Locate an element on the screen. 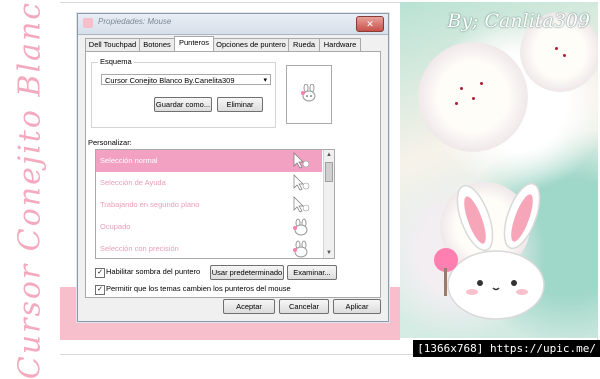 The height and width of the screenshot is (379, 600). list-item: Selección normal is located at coordinates (209, 161).